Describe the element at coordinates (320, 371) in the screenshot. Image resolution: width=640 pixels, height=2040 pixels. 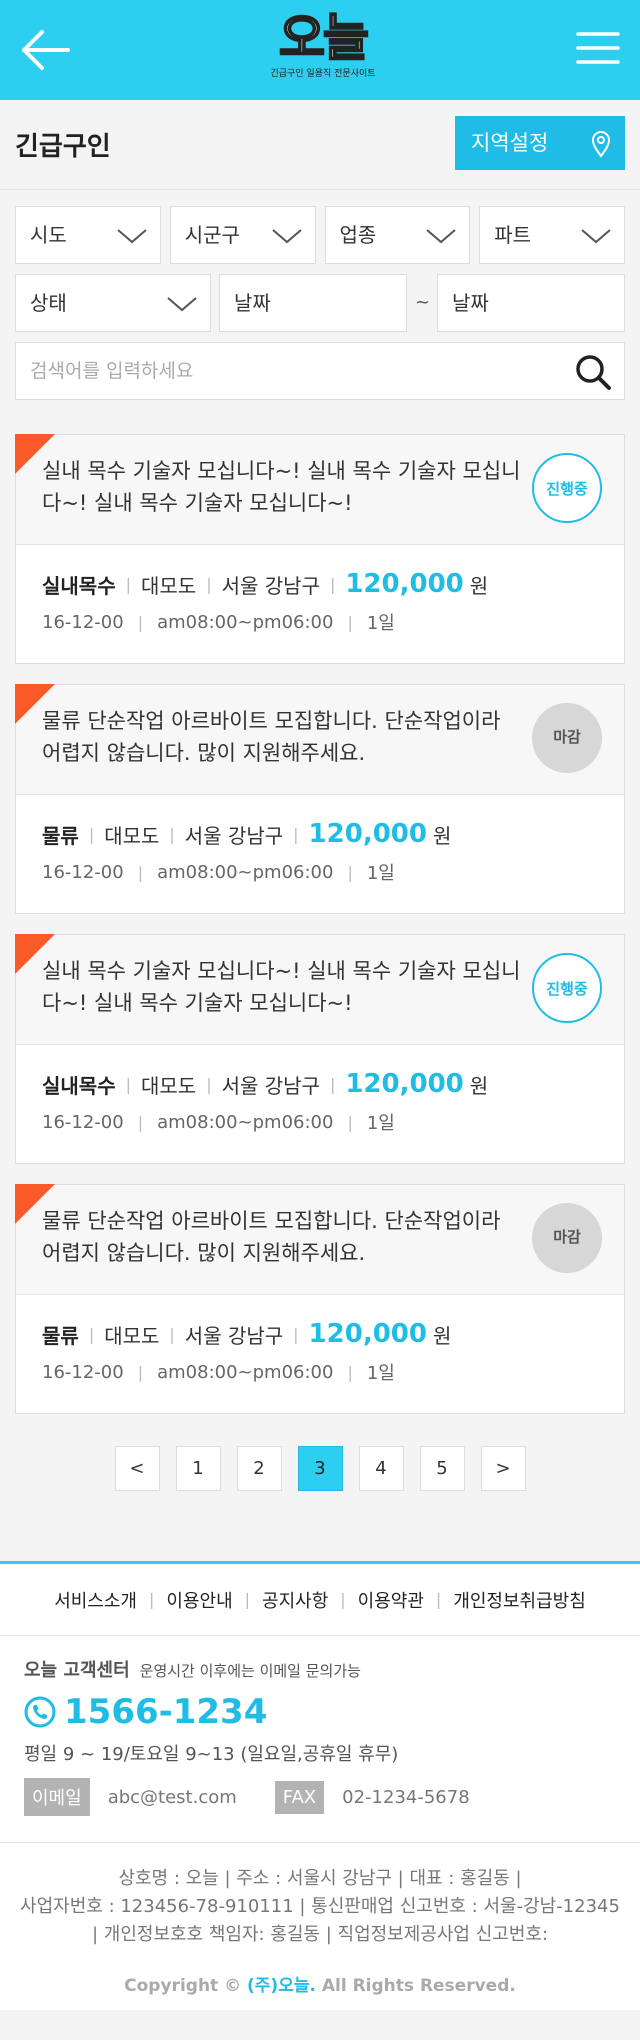
I see `search-input: 검색어를 입력하세요` at that location.